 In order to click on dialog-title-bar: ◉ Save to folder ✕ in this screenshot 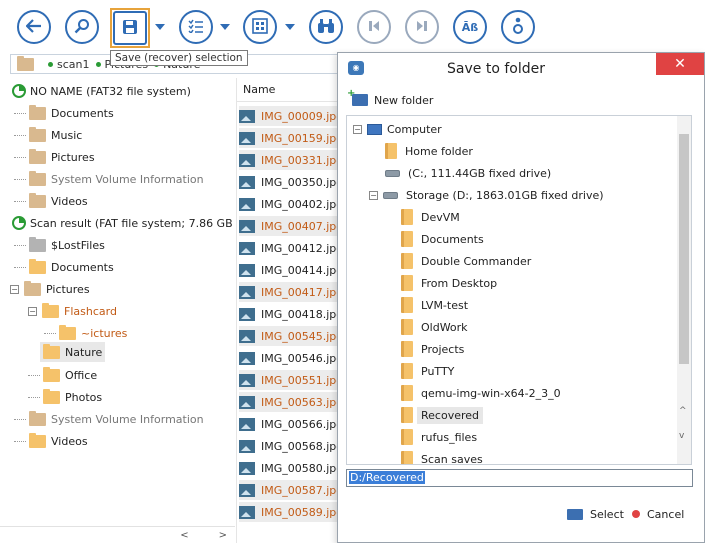, I will do `click(521, 69)`.